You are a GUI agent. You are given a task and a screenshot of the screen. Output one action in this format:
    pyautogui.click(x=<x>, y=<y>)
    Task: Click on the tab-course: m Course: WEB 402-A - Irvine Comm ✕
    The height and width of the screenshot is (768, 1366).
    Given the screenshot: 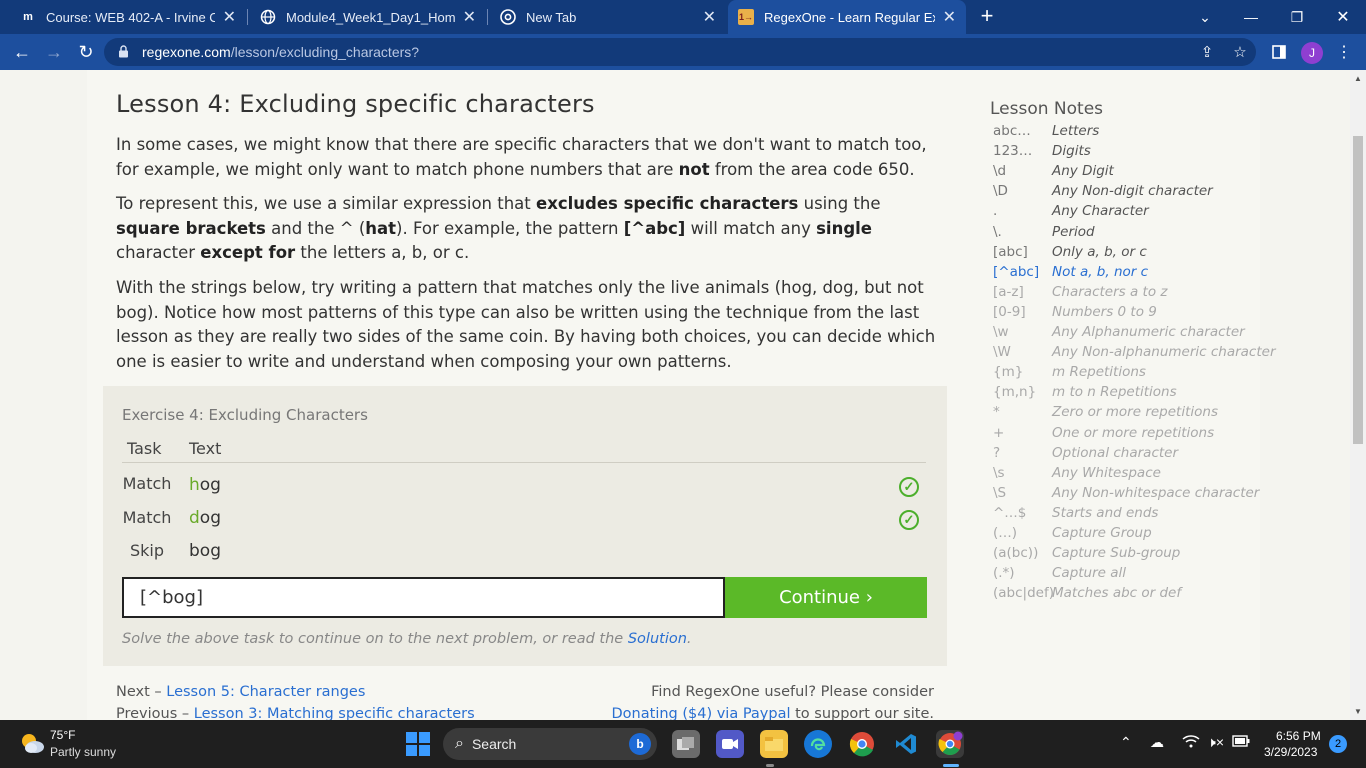 What is the action you would take?
    pyautogui.click(x=128, y=17)
    